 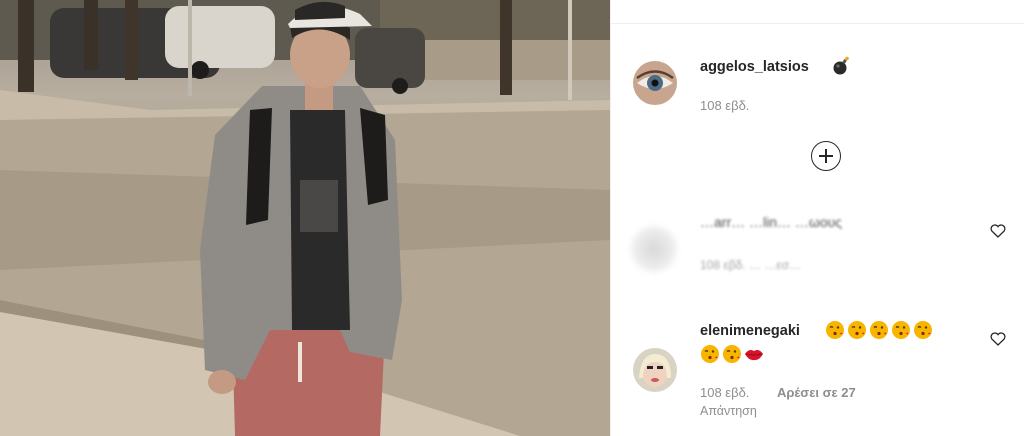 What do you see at coordinates (816, 392) in the screenshot?
I see `comment-likes-count: Αρέσει σε 27` at bounding box center [816, 392].